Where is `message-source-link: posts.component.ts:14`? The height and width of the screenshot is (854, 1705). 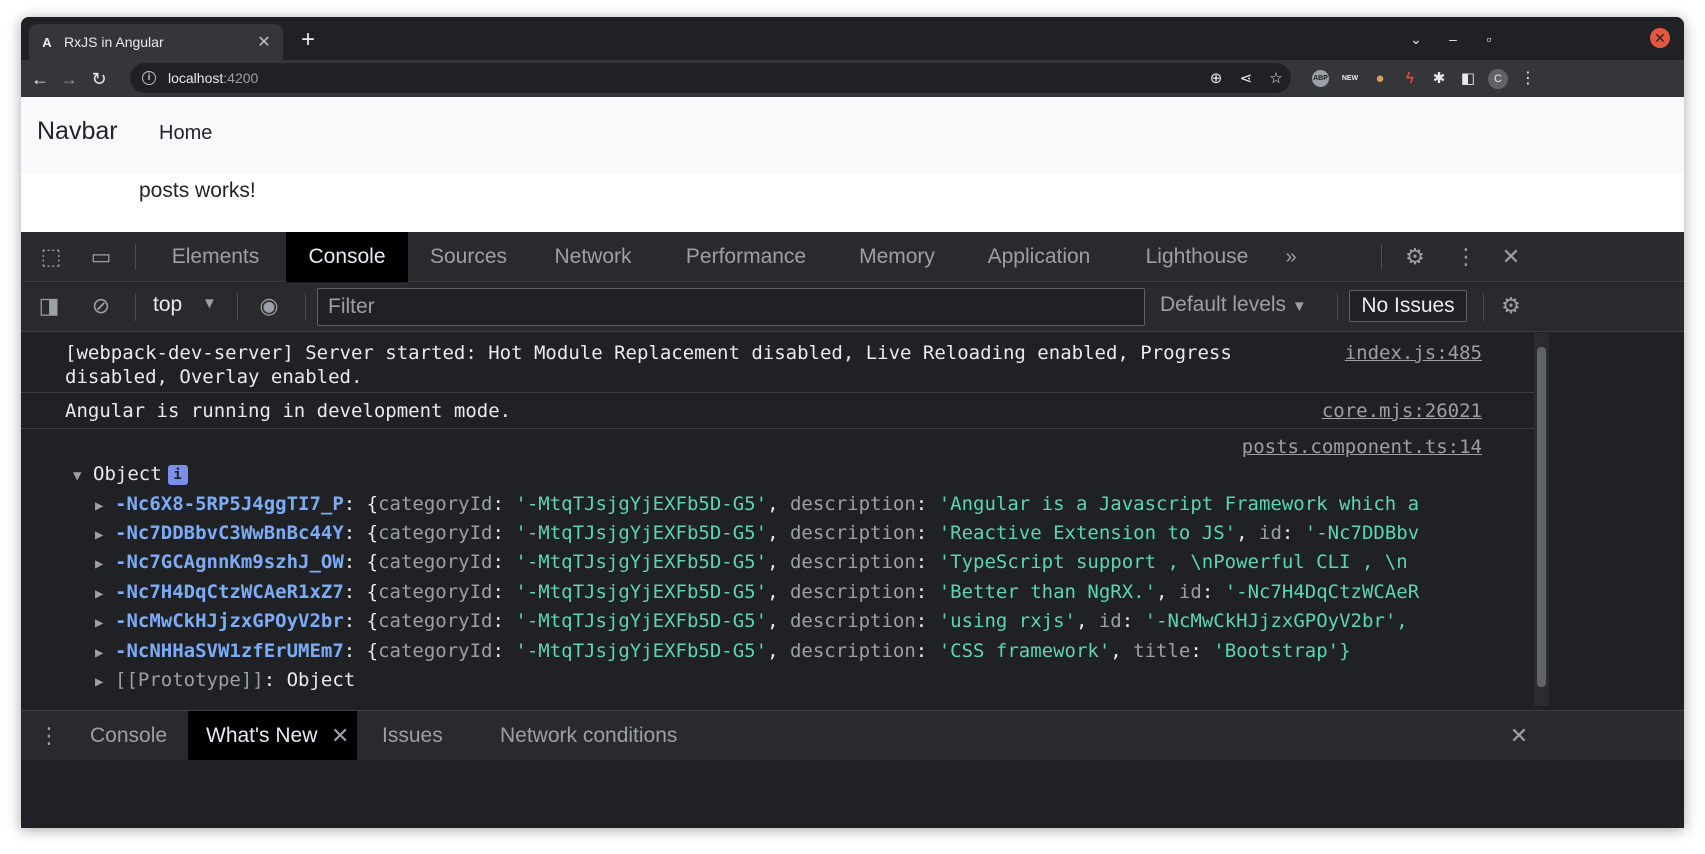 message-source-link: posts.component.ts:14 is located at coordinates (1362, 447).